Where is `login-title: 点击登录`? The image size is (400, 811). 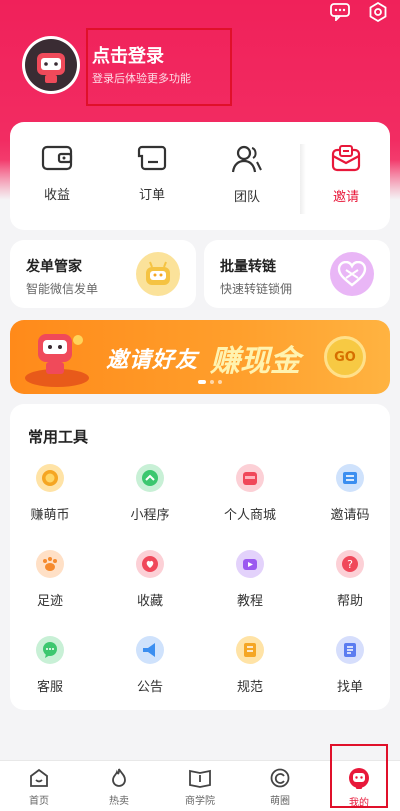 login-title: 点击登录 is located at coordinates (128, 55).